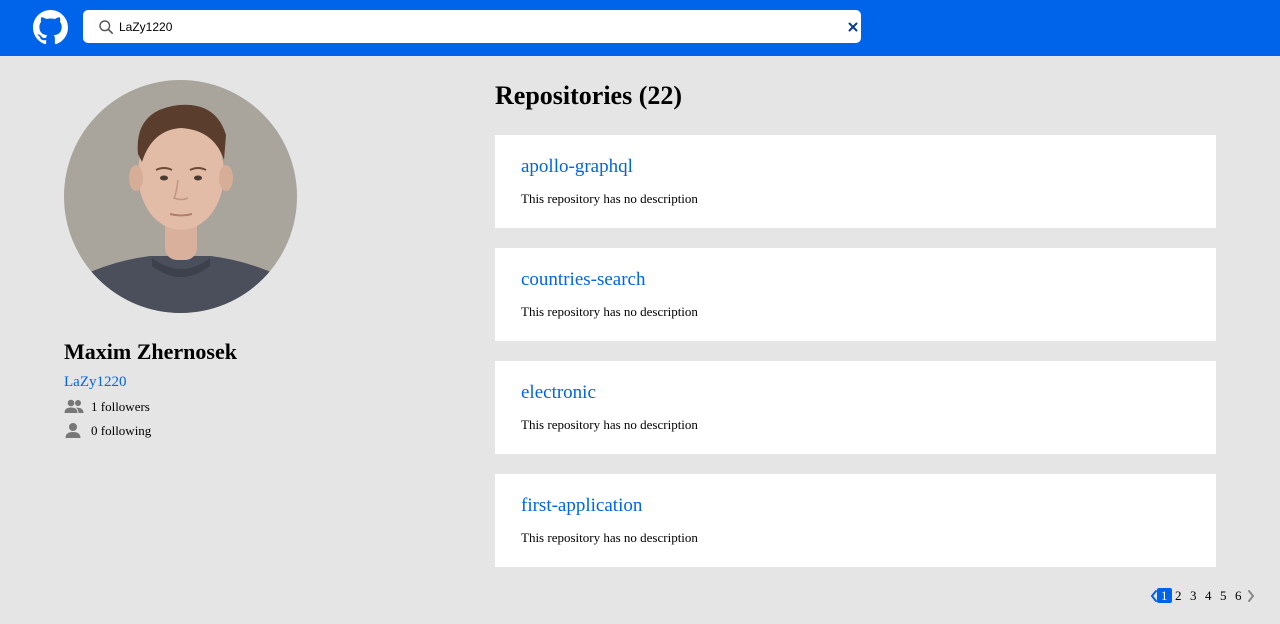 This screenshot has width=1280, height=624. What do you see at coordinates (120, 406) in the screenshot?
I see `followers-count: 1 followers` at bounding box center [120, 406].